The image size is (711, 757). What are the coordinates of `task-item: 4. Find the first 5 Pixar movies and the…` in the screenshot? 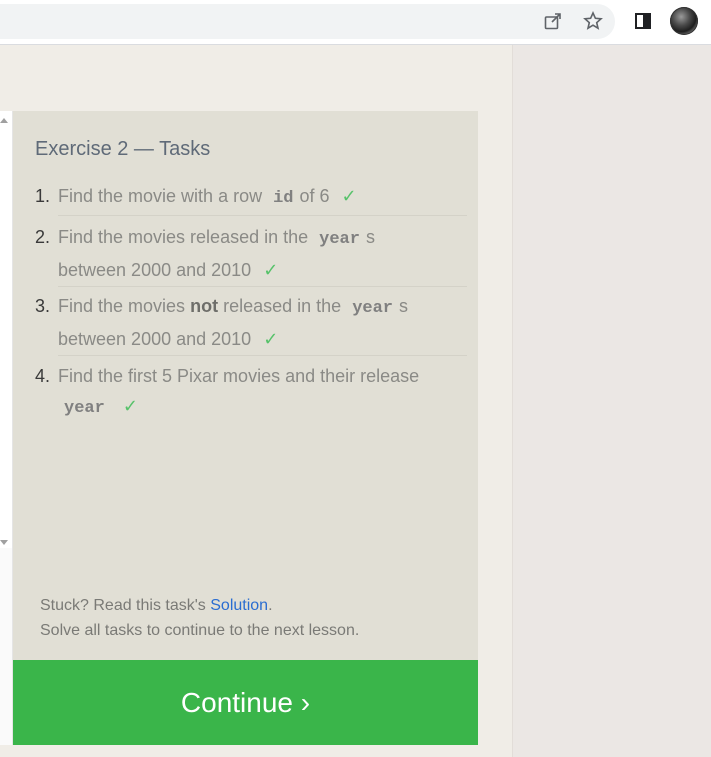 It's located at (251, 391).